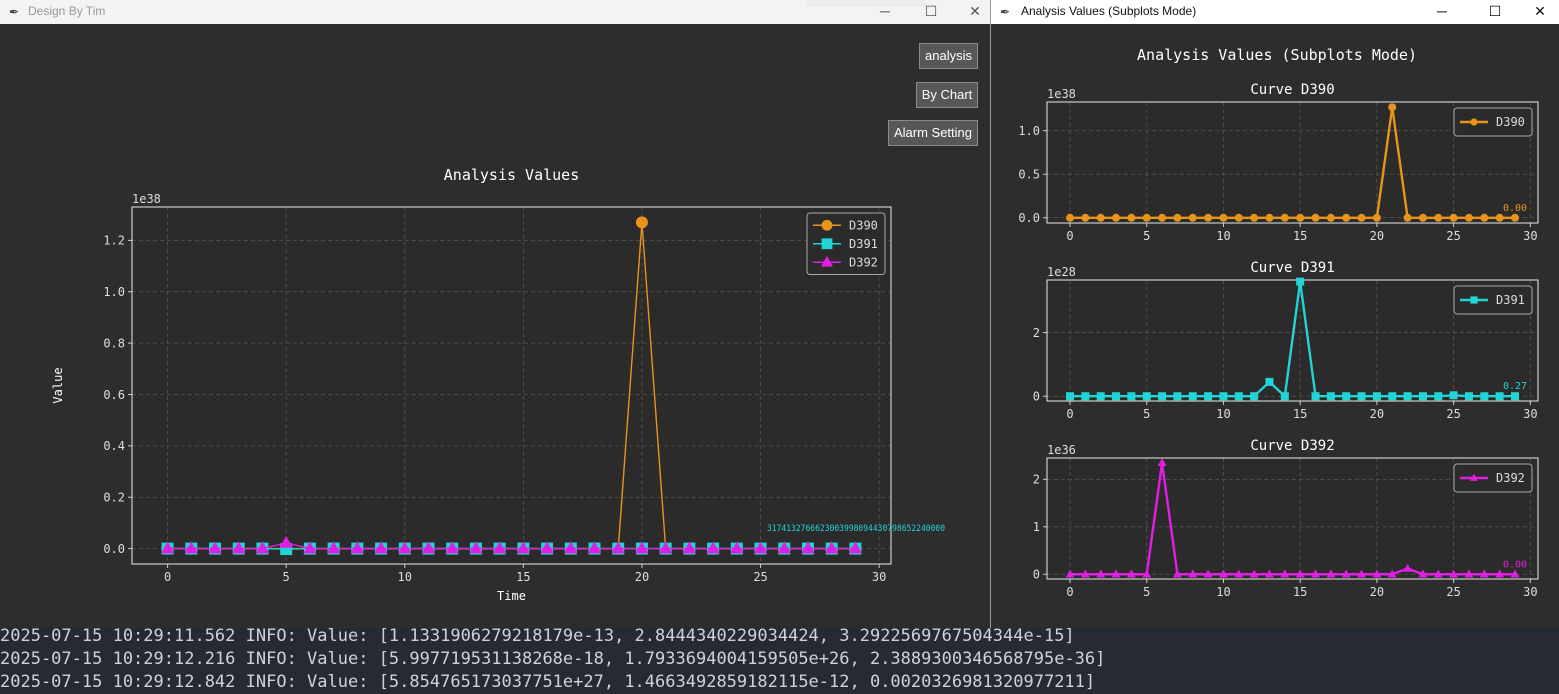 This screenshot has height=694, width=1559. I want to click on offset-label: 1e36, so click(1061, 450).